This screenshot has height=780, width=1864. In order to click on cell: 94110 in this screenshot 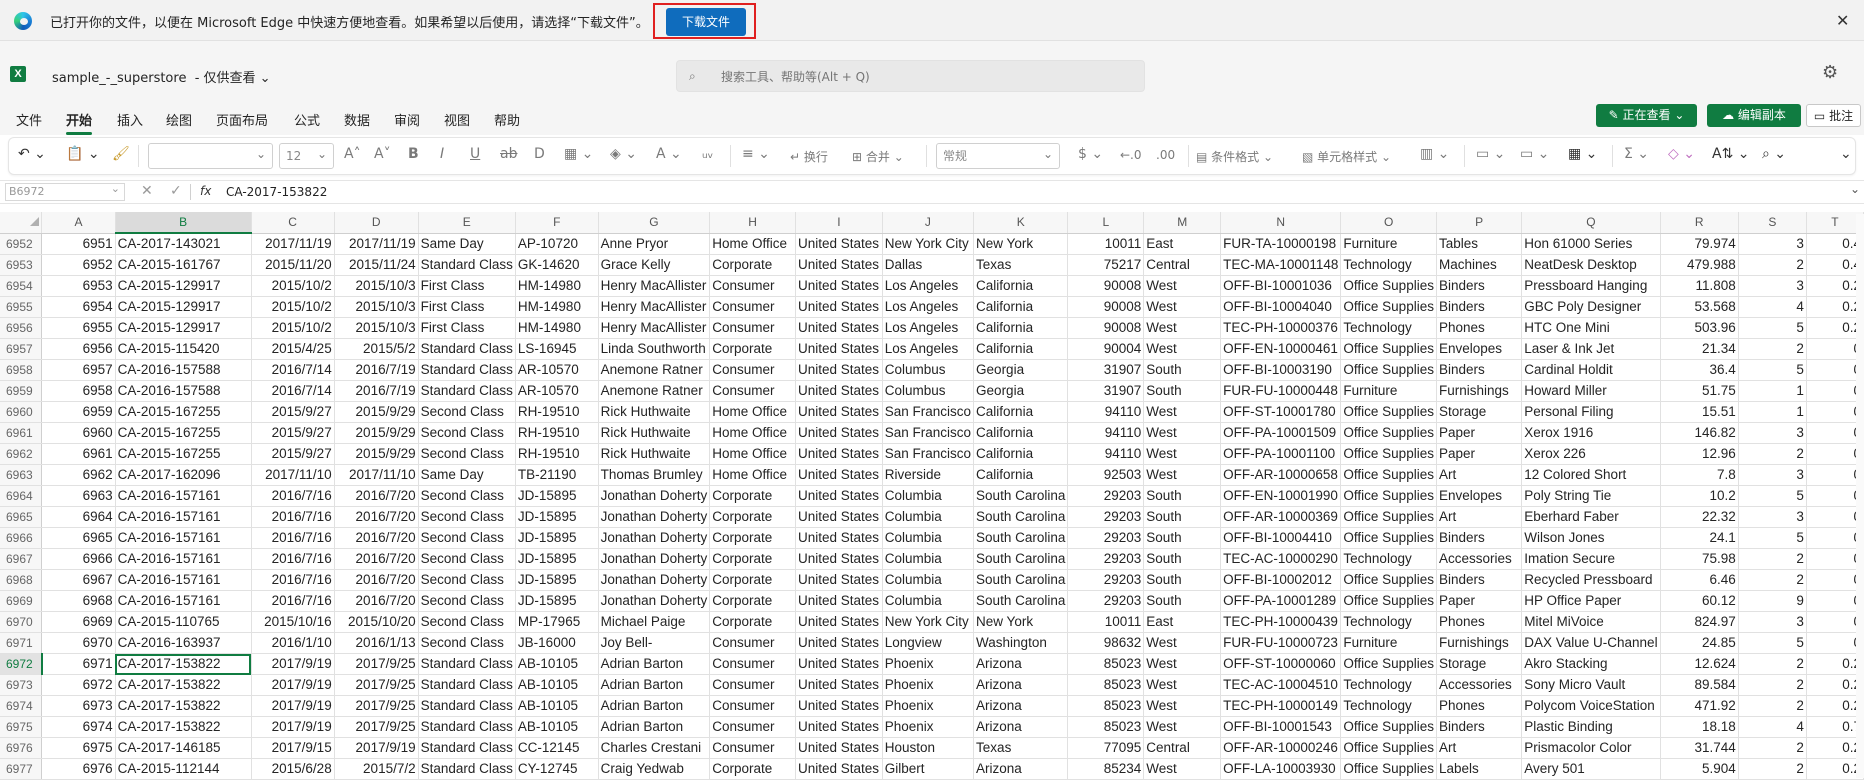, I will do `click(1106, 412)`.